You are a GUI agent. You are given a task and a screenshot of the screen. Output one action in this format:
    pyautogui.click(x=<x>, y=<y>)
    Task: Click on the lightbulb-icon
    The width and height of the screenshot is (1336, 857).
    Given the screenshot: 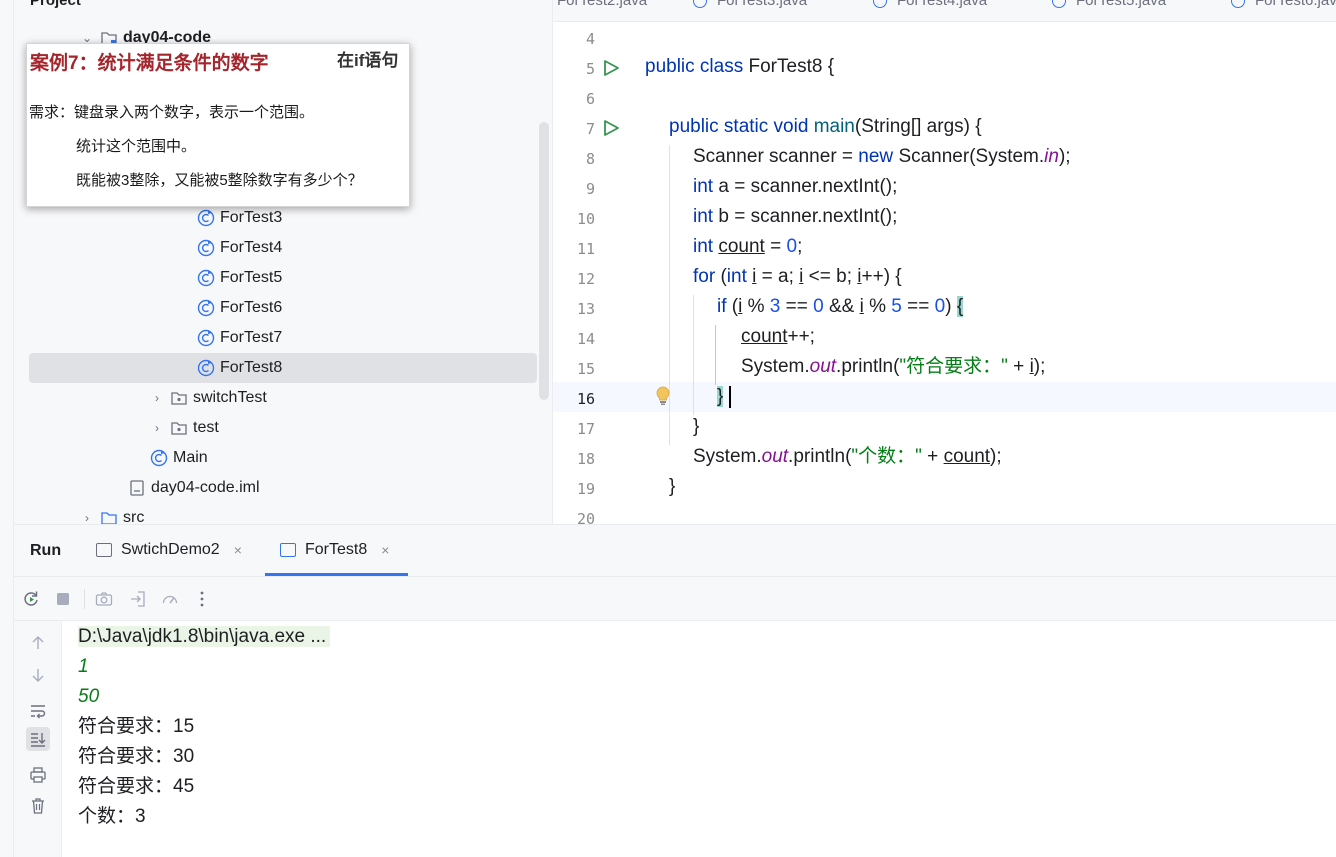 What is the action you would take?
    pyautogui.click(x=663, y=396)
    